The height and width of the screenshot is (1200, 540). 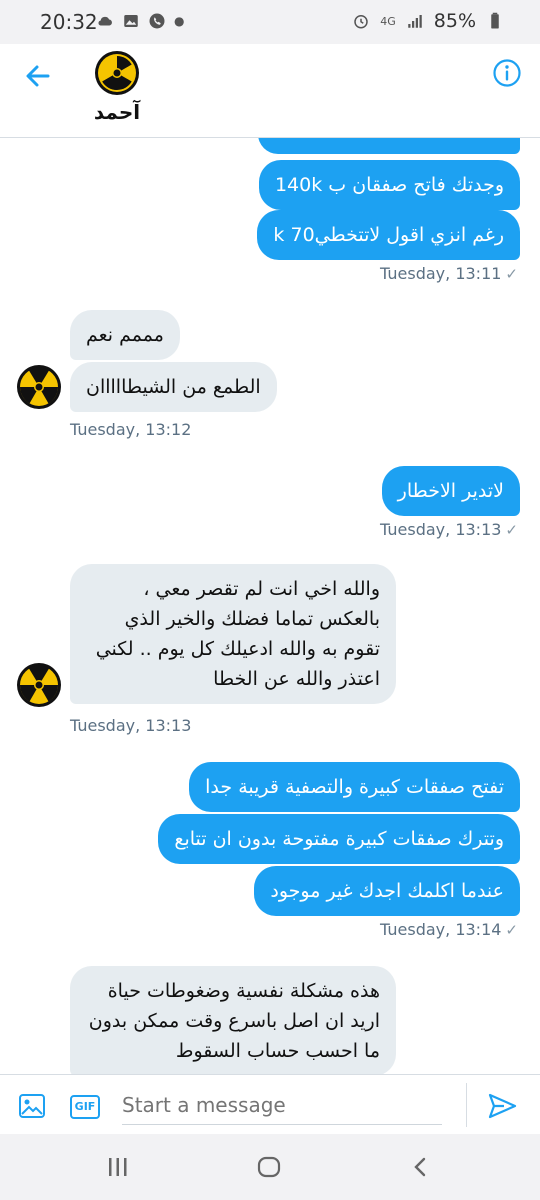 I want to click on network-label: 4G, so click(x=388, y=21).